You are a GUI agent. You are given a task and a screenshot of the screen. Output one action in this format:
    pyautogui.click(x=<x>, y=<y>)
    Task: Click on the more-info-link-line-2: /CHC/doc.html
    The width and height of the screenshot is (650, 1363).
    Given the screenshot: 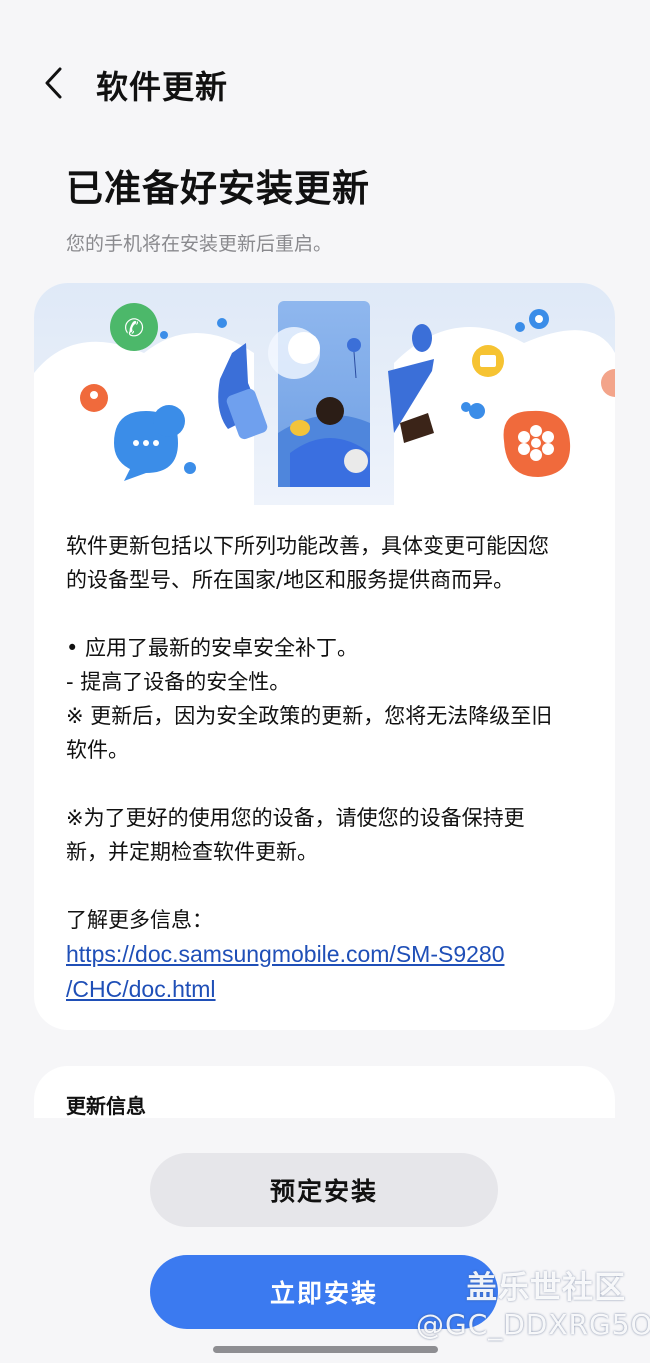 What is the action you would take?
    pyautogui.click(x=141, y=989)
    